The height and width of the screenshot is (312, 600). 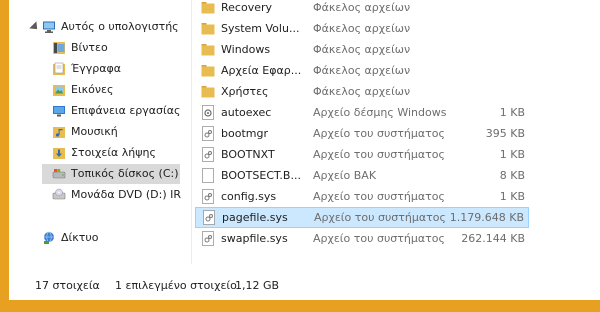 I want to click on file-name: pagefile.sys, so click(x=255, y=217).